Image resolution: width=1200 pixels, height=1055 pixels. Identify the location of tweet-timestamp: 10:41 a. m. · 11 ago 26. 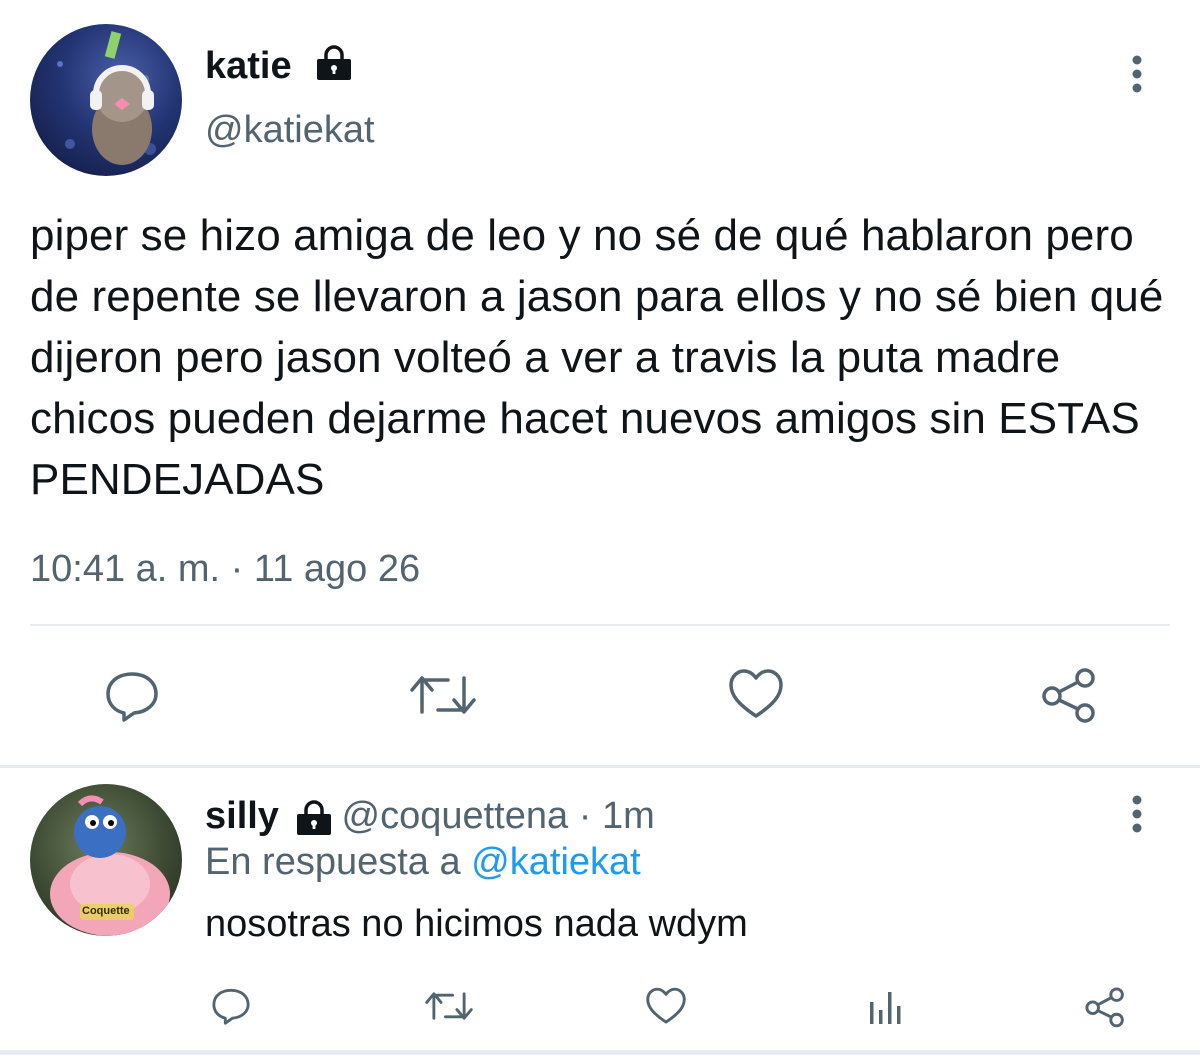
(225, 569).